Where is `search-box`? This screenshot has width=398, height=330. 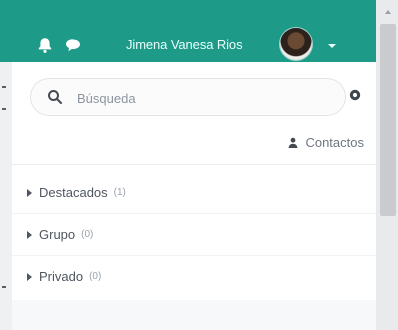 search-box is located at coordinates (188, 97).